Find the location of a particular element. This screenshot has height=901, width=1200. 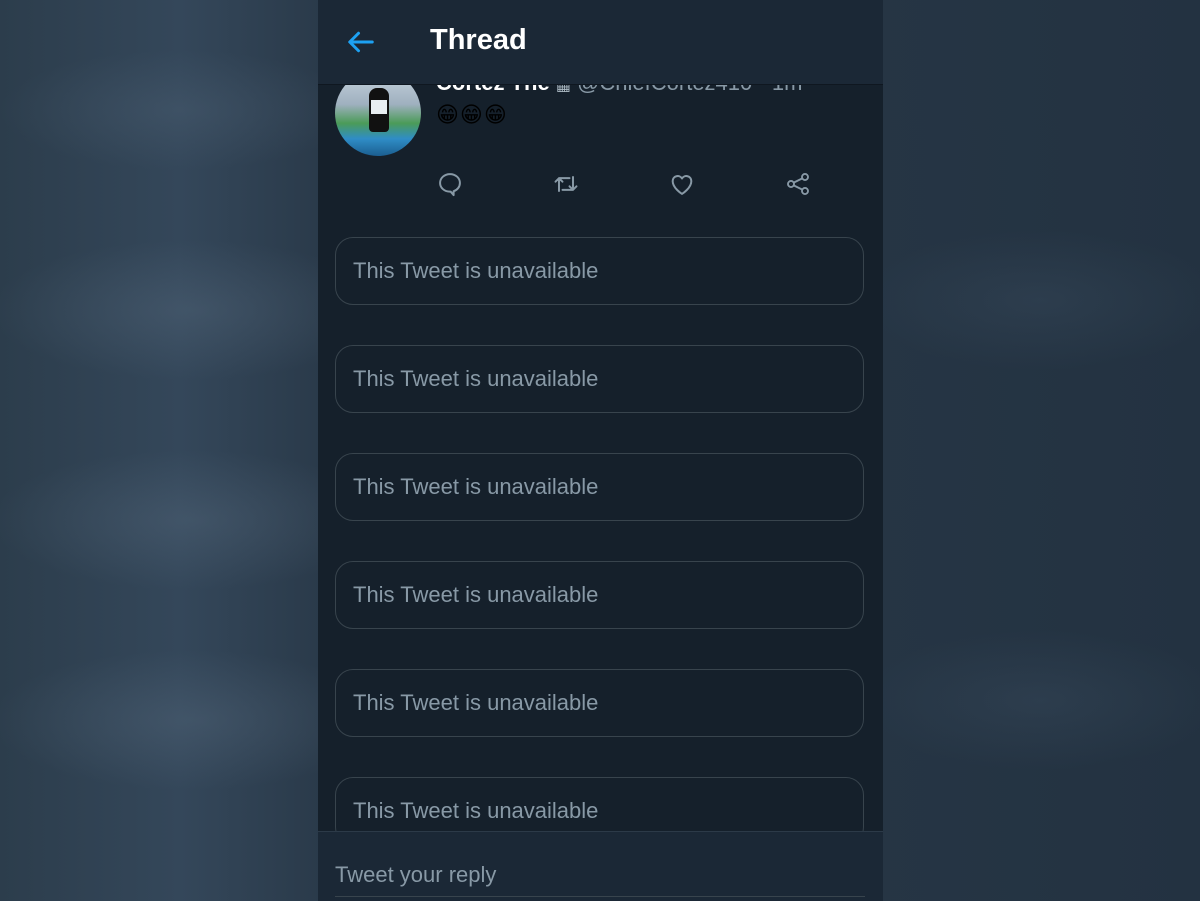

share-icon is located at coordinates (798, 184).